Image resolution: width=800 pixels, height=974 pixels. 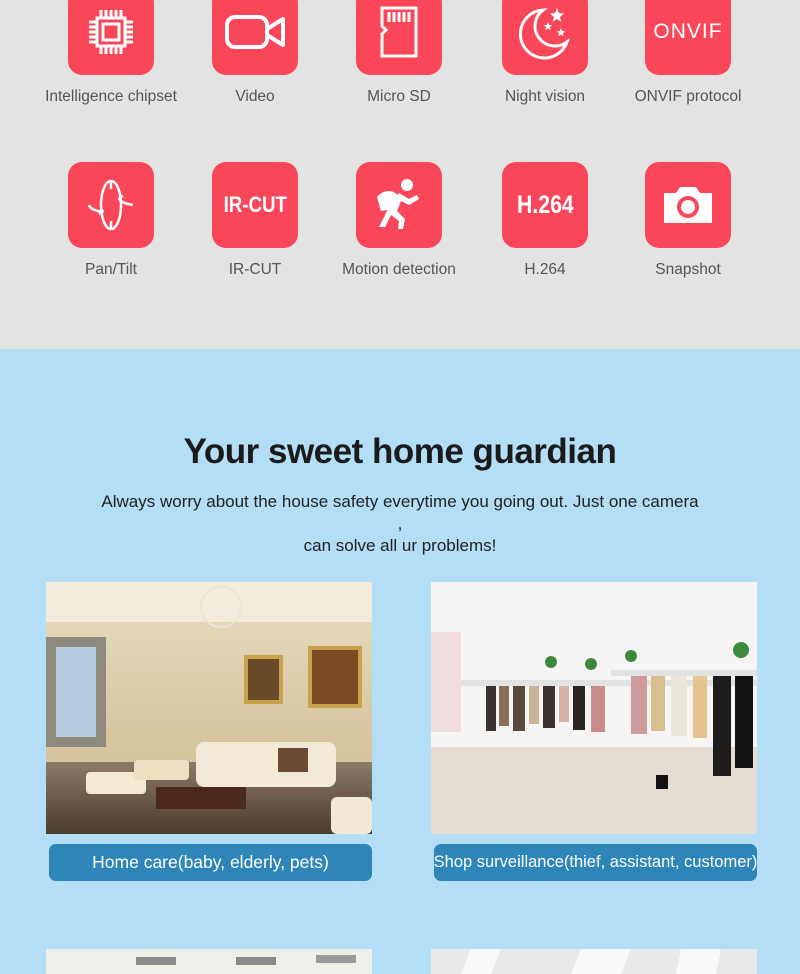 What do you see at coordinates (545, 205) in the screenshot?
I see `h264-icon: H.264` at bounding box center [545, 205].